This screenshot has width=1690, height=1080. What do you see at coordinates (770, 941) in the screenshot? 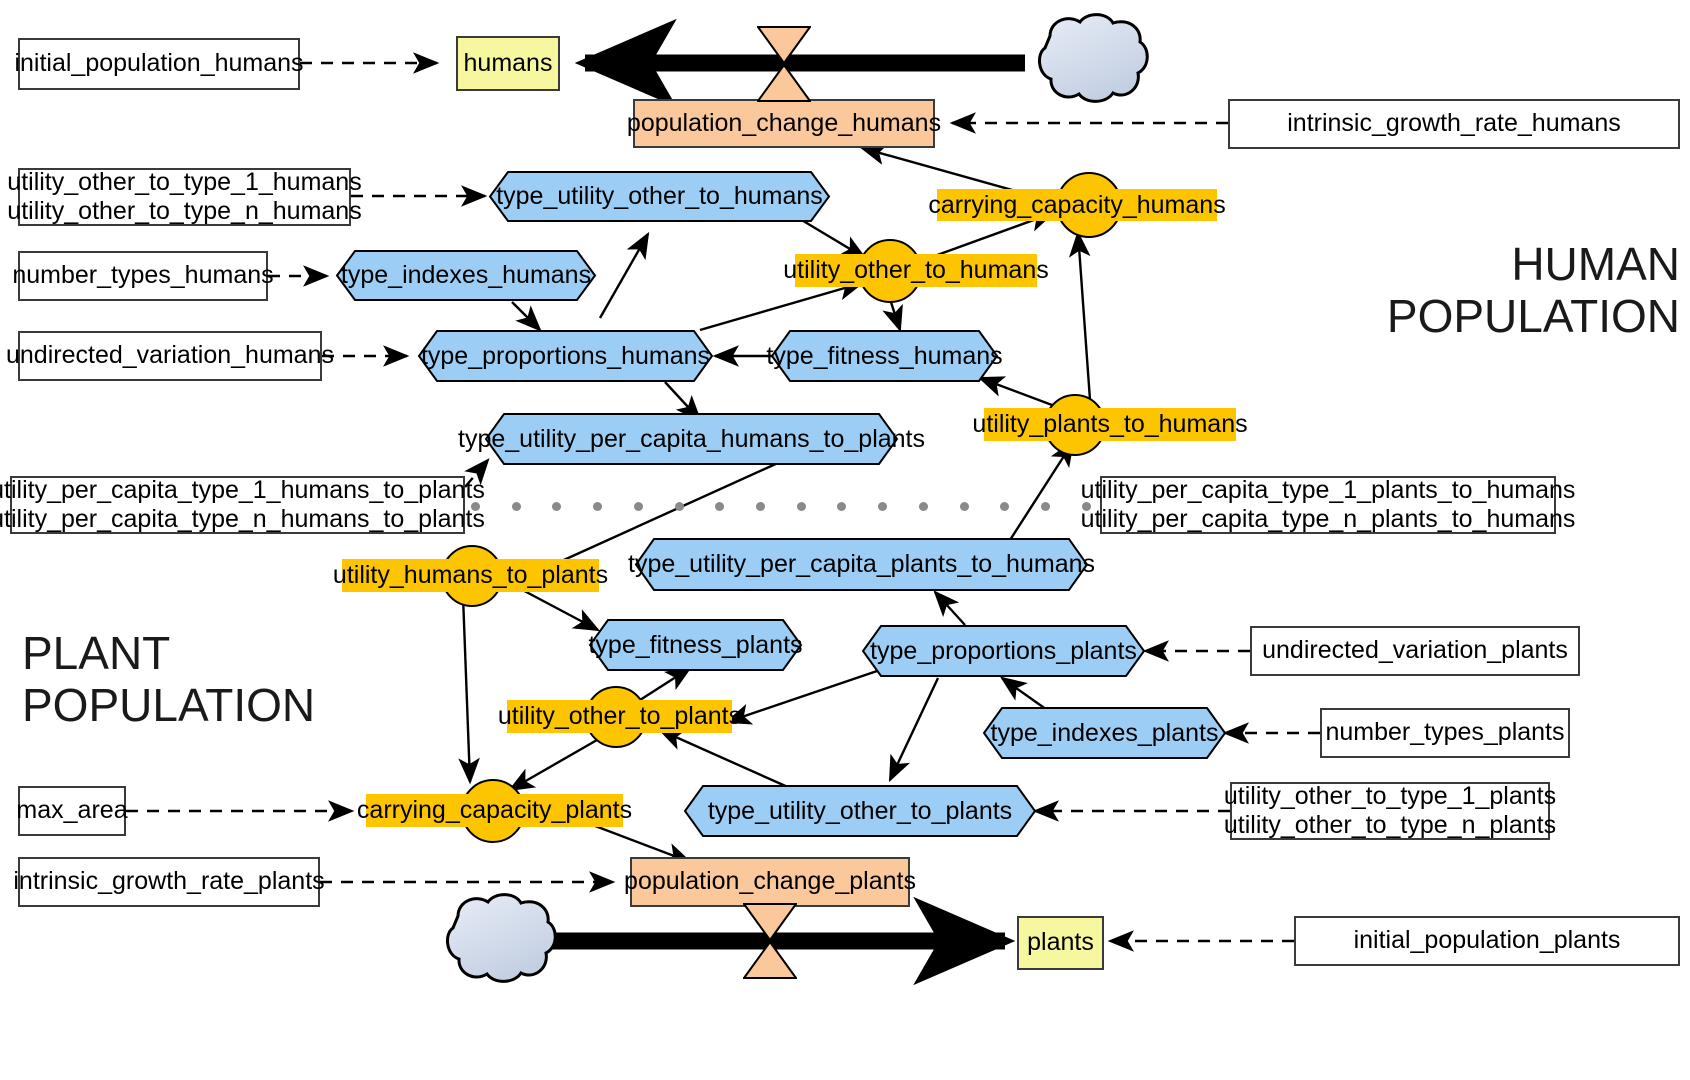
I see `valve-icon-plants` at bounding box center [770, 941].